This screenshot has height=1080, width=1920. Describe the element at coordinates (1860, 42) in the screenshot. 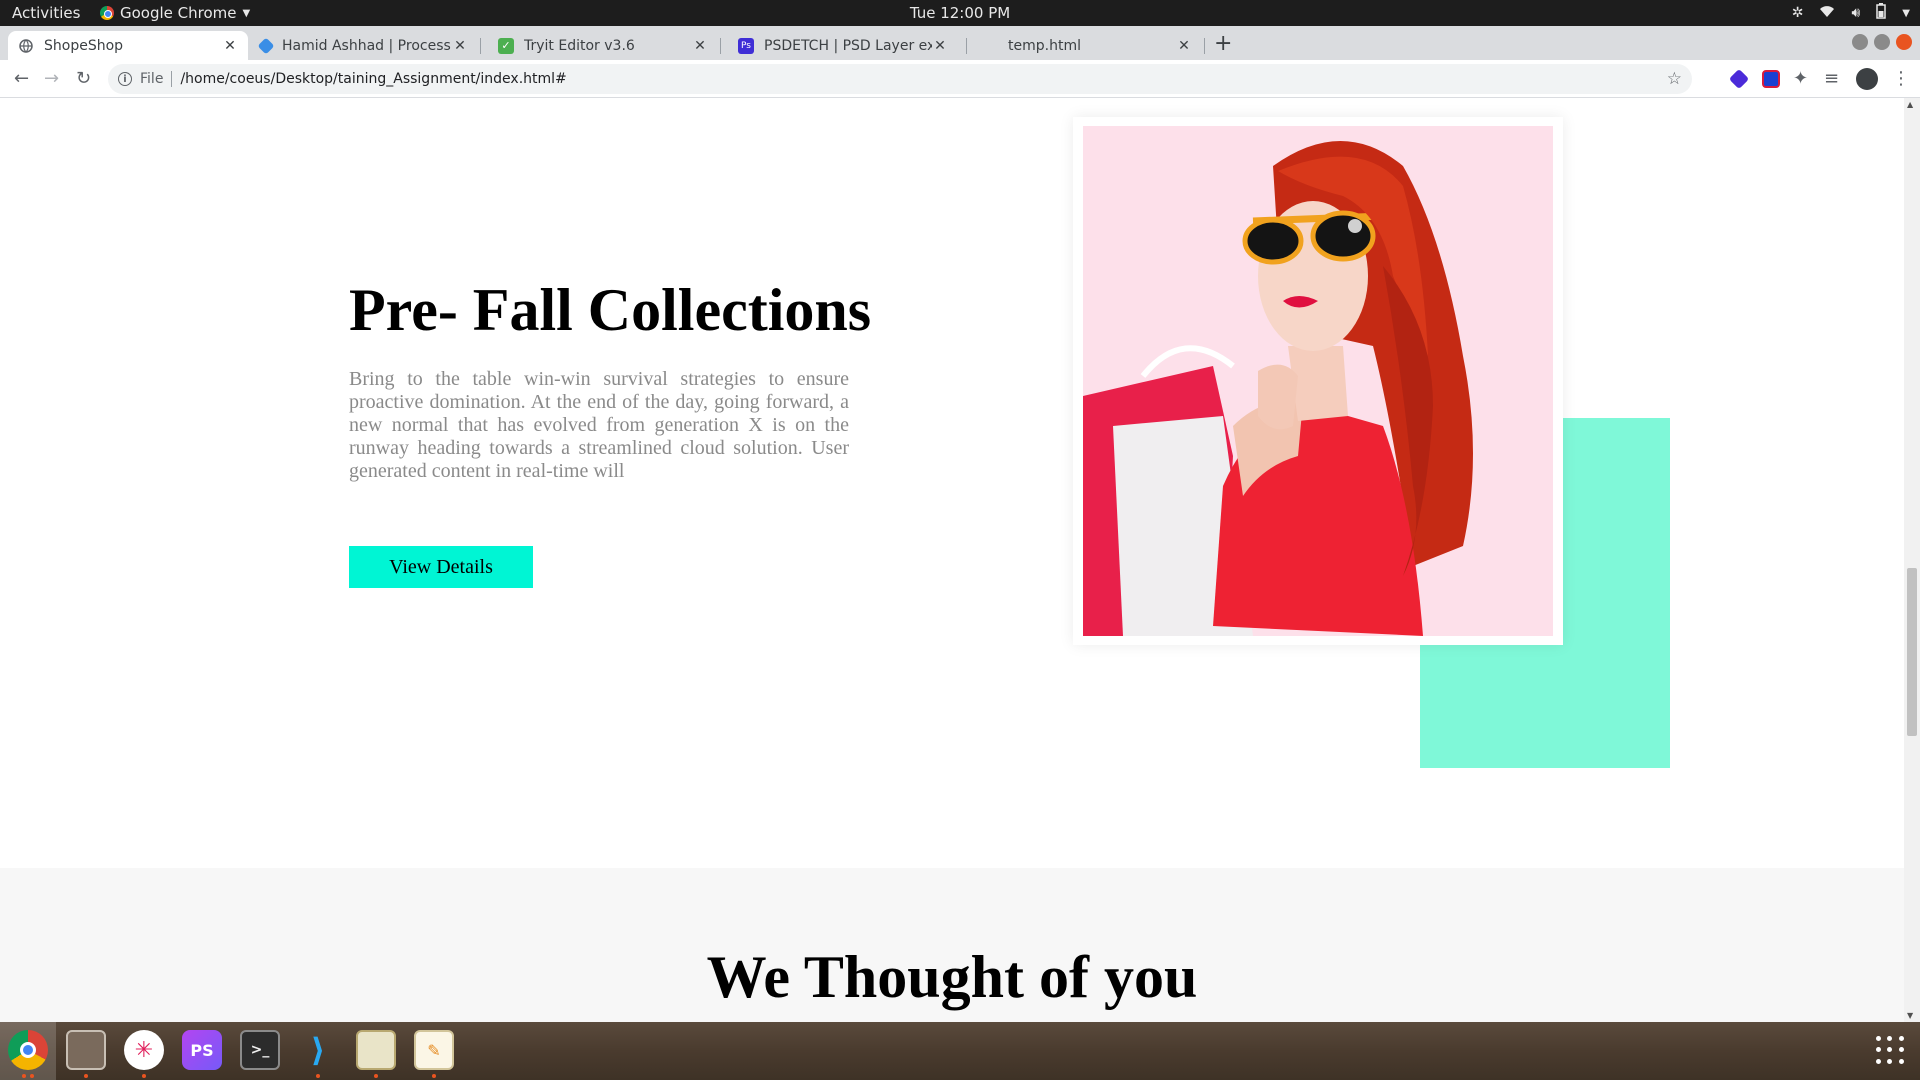

I see `minimize-button` at that location.